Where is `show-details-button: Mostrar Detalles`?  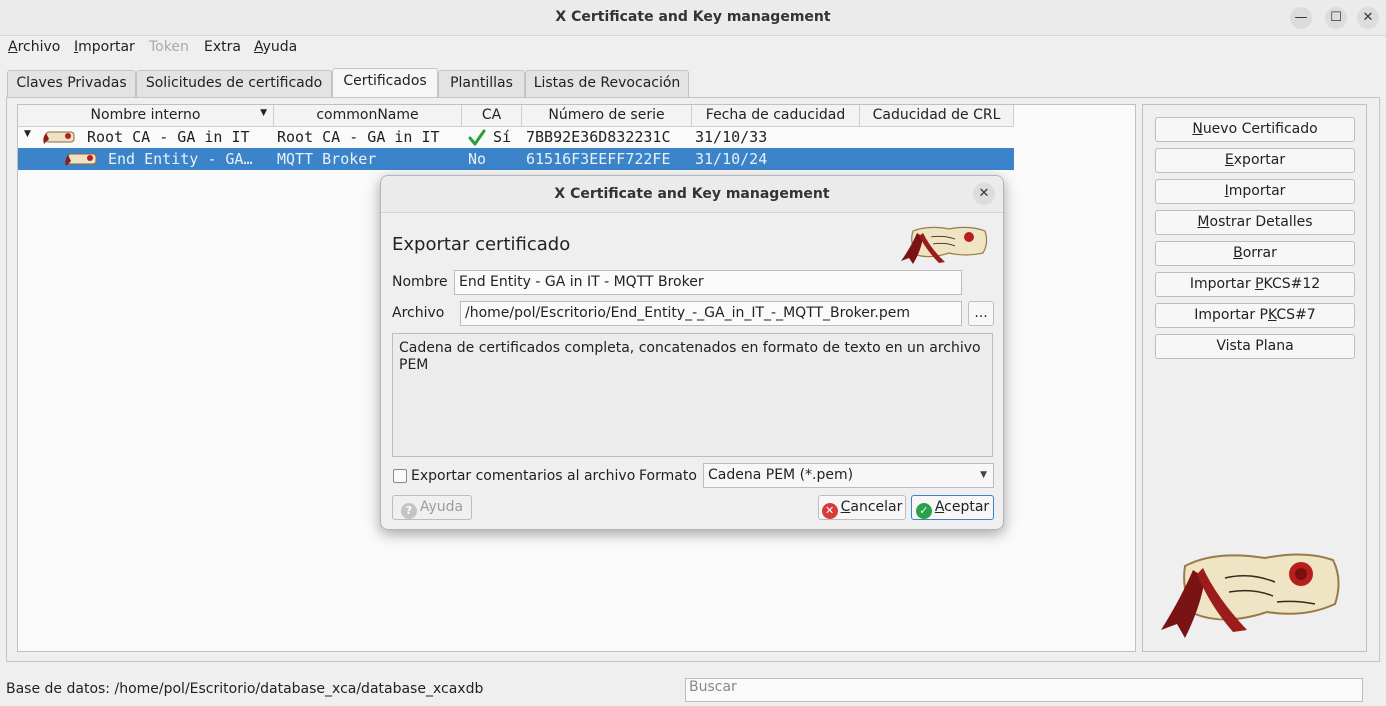 show-details-button: Mostrar Detalles is located at coordinates (1255, 222).